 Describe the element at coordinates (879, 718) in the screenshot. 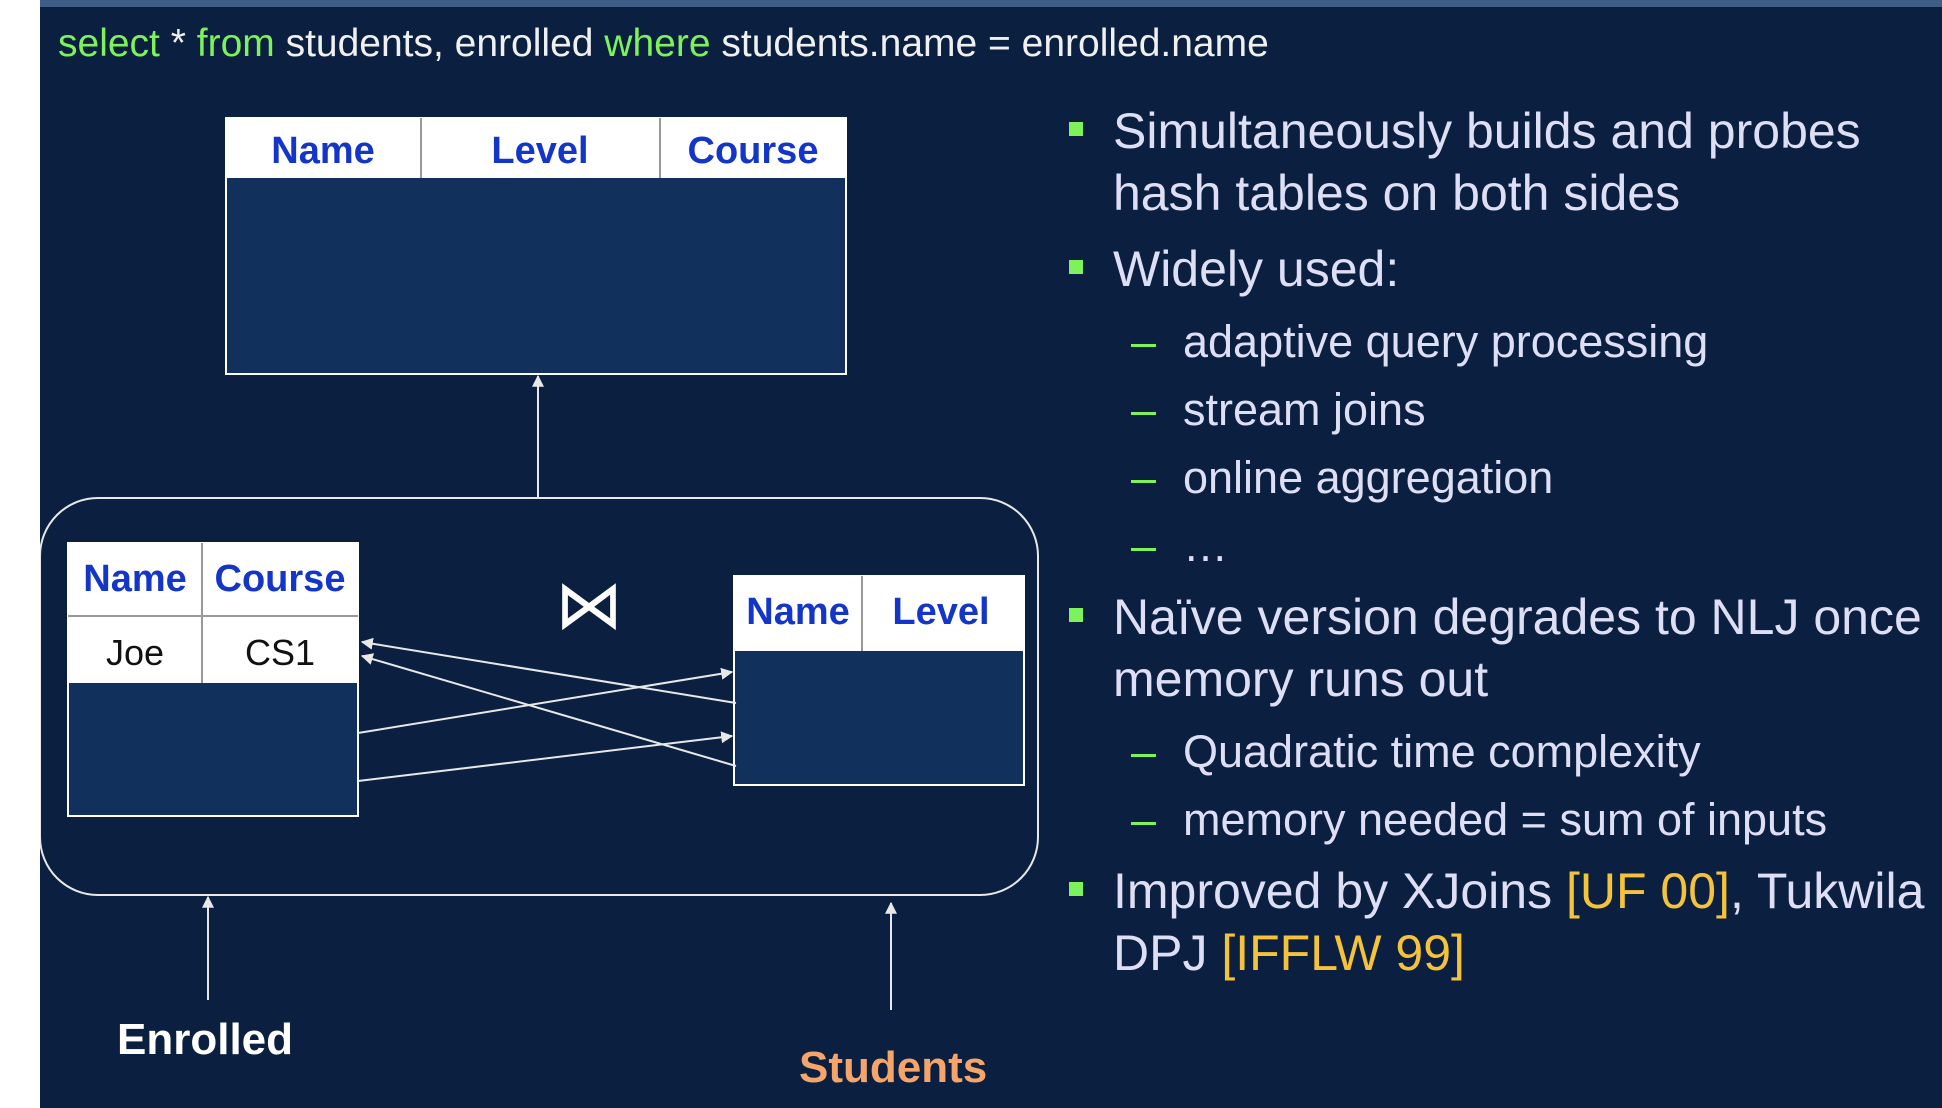

I see `students-table-body` at that location.